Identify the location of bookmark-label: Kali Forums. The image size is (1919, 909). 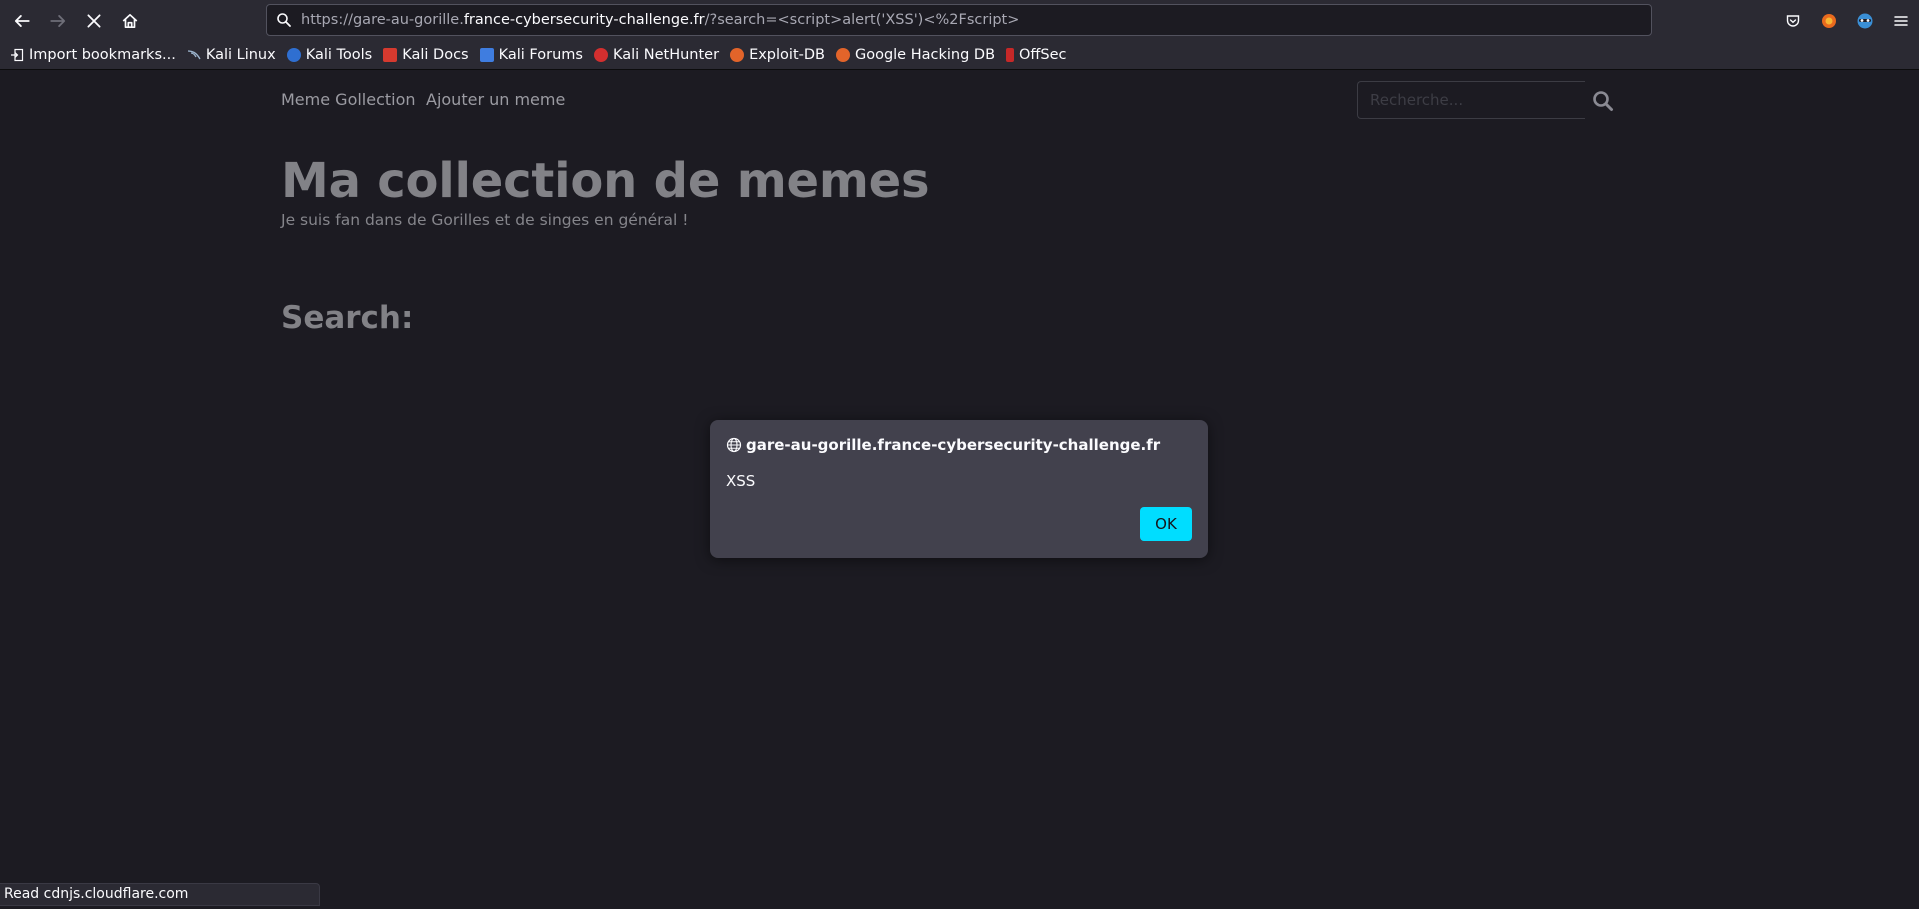
(540, 55).